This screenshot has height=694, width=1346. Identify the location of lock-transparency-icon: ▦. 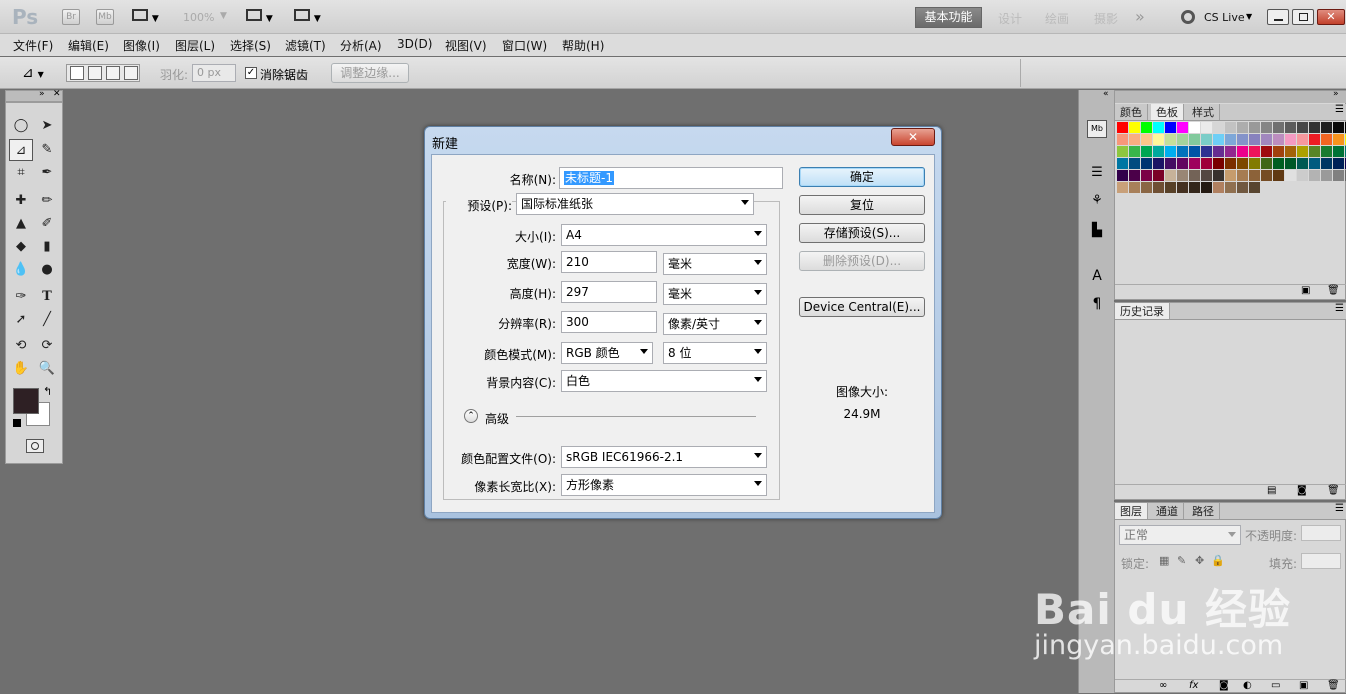
(1164, 560).